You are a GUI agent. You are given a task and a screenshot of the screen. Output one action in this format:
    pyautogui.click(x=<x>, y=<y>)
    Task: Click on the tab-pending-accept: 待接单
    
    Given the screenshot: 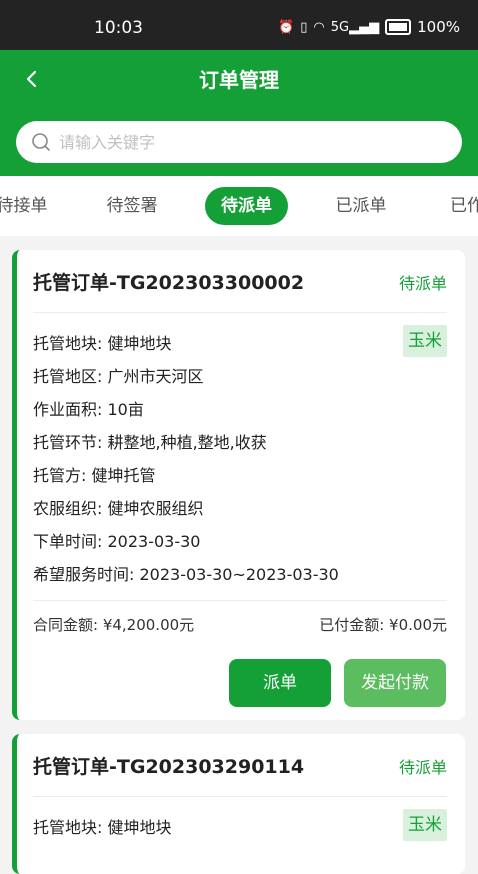 What is the action you would take?
    pyautogui.click(x=25, y=206)
    